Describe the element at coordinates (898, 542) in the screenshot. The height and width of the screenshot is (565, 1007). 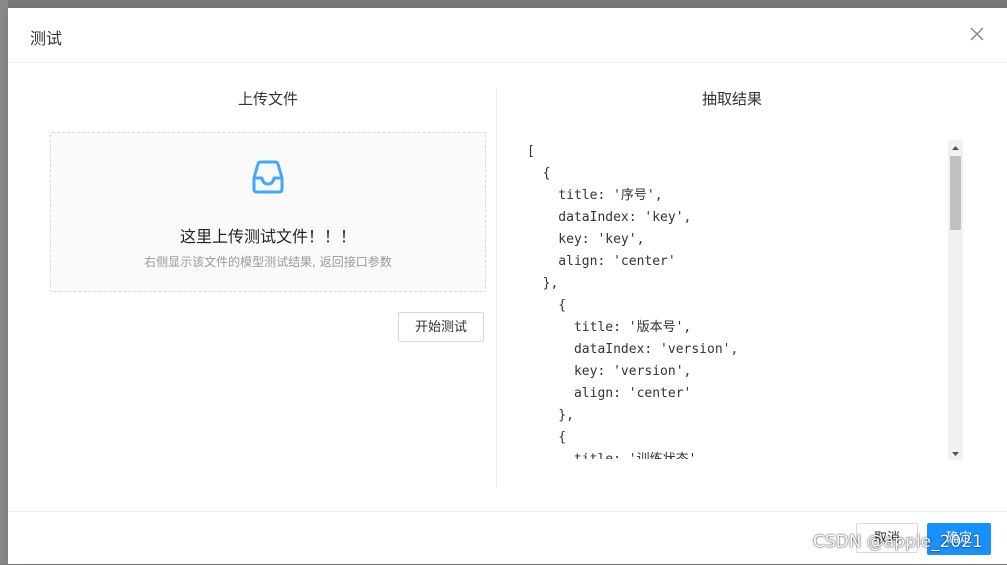
I see `watermark: CSDN @apple_2021` at that location.